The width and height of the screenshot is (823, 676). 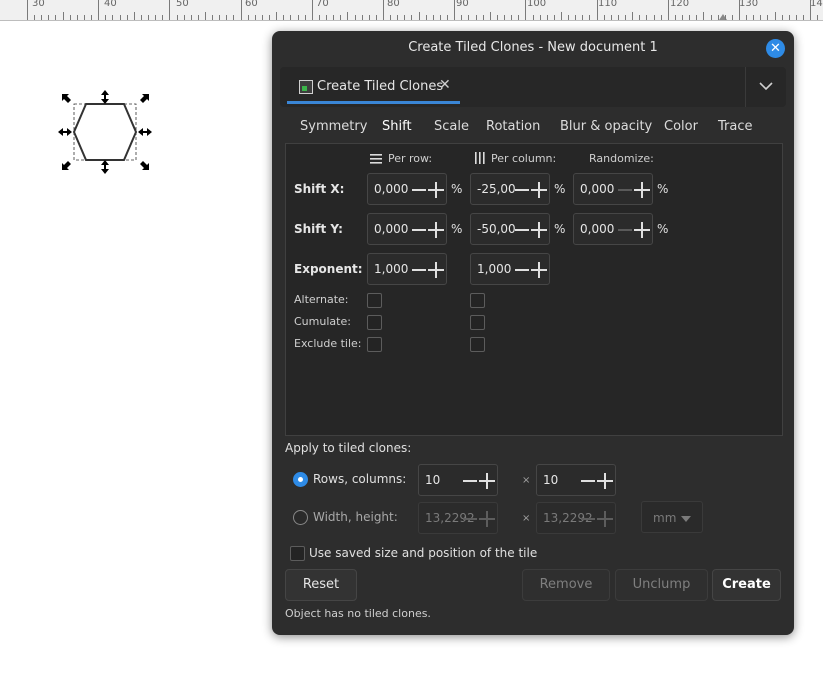 I want to click on exponent-label: Exponent:, so click(x=328, y=269).